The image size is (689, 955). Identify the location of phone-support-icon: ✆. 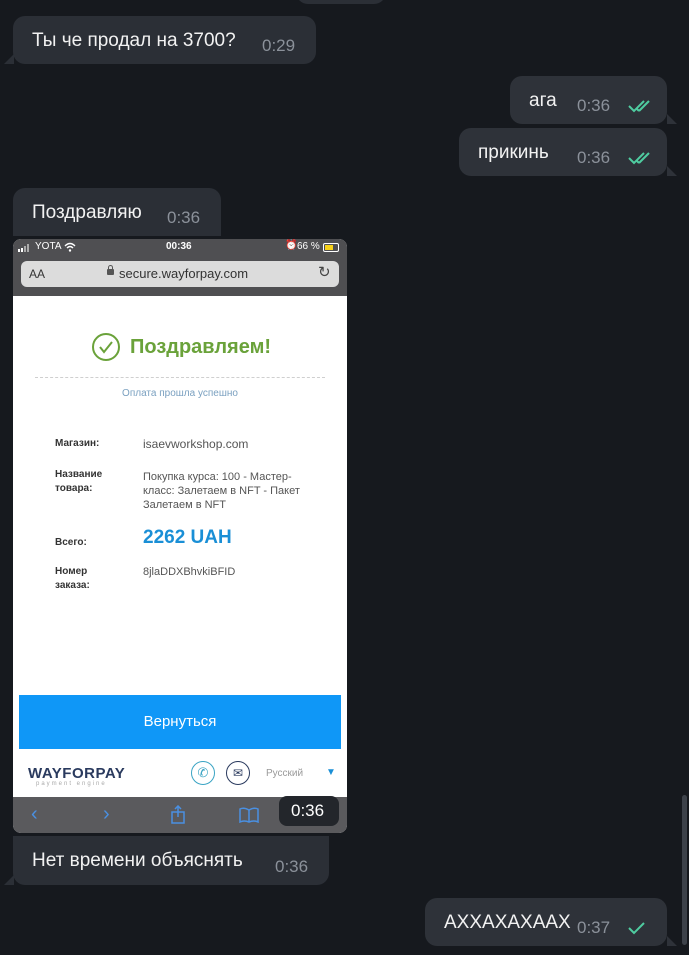
(203, 773).